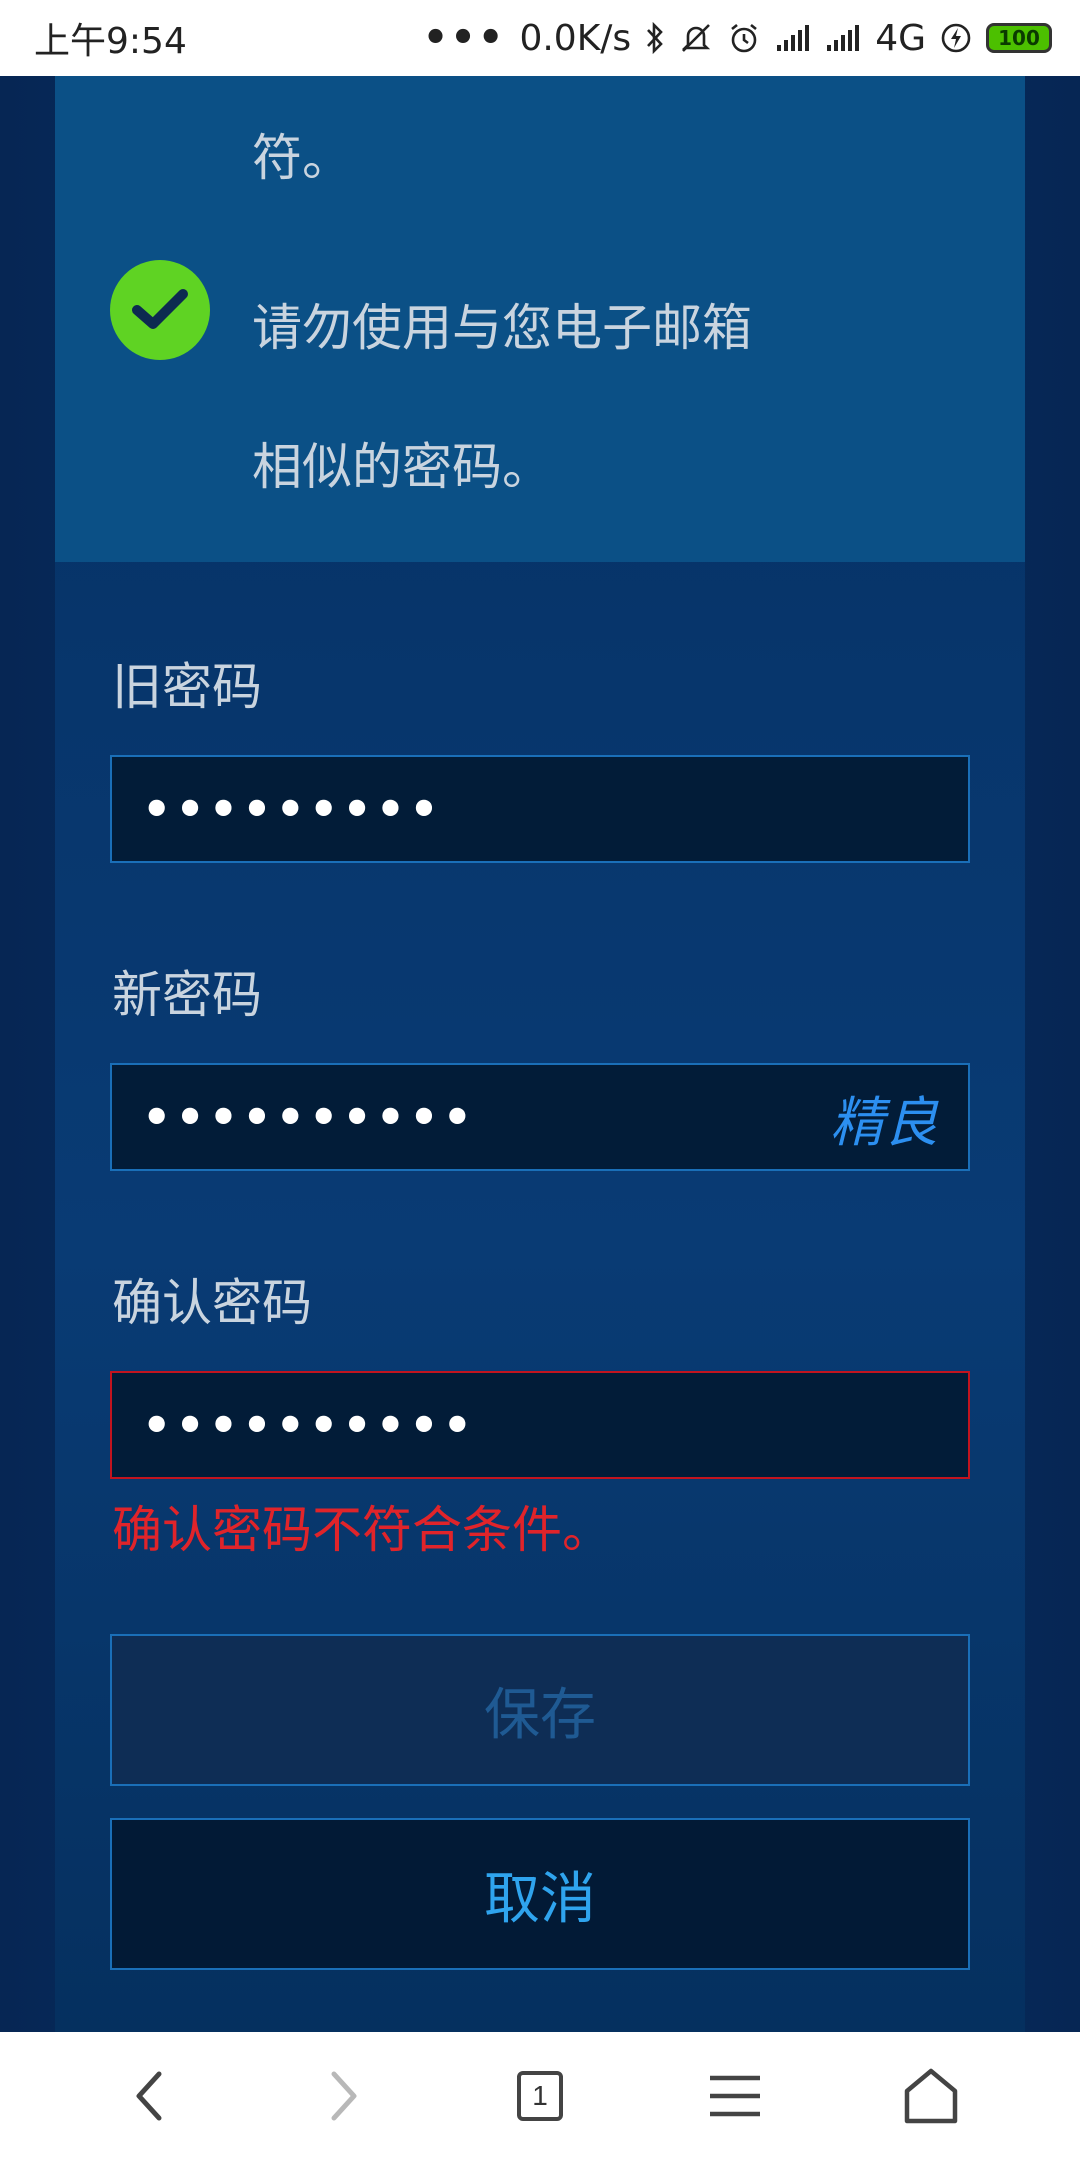 This screenshot has width=1080, height=2160. What do you see at coordinates (309, 1425) in the screenshot?
I see `confirm-password-value: ••••••••••` at bounding box center [309, 1425].